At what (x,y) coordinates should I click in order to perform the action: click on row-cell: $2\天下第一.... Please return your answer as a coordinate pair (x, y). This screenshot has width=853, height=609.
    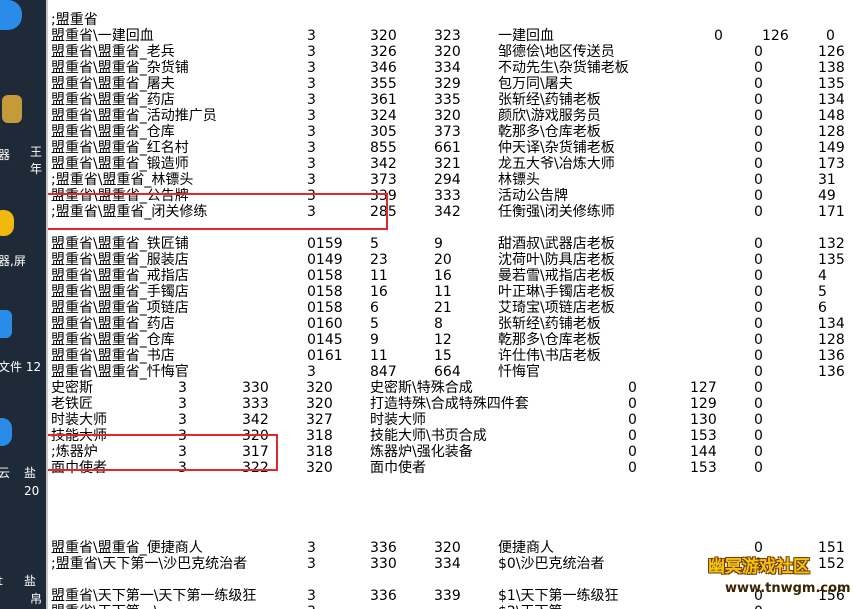
    Looking at the image, I should click on (544, 606).